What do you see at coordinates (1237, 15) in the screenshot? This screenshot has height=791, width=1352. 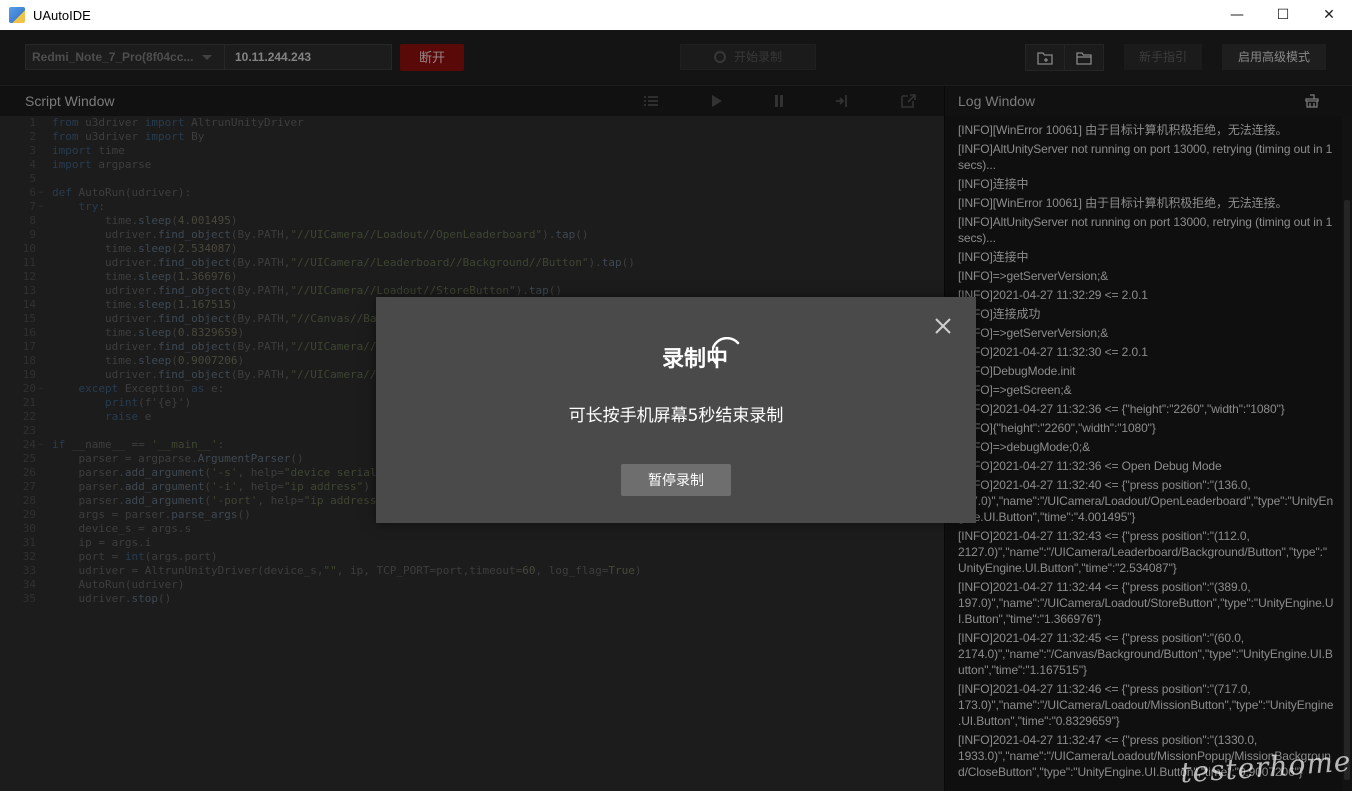 I see `minimize-button: —` at bounding box center [1237, 15].